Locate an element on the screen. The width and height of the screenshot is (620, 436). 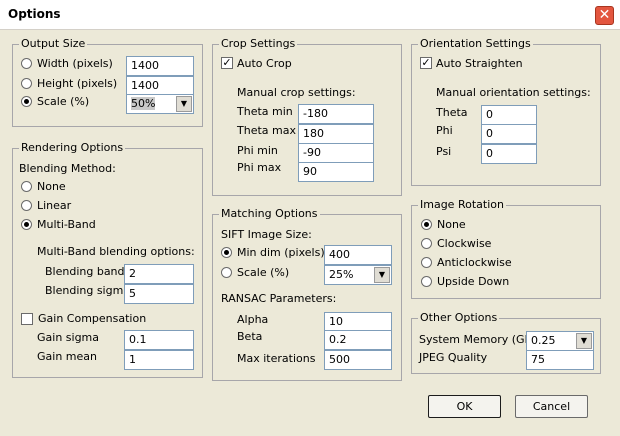
theta-label: Theta is located at coordinates (452, 112).